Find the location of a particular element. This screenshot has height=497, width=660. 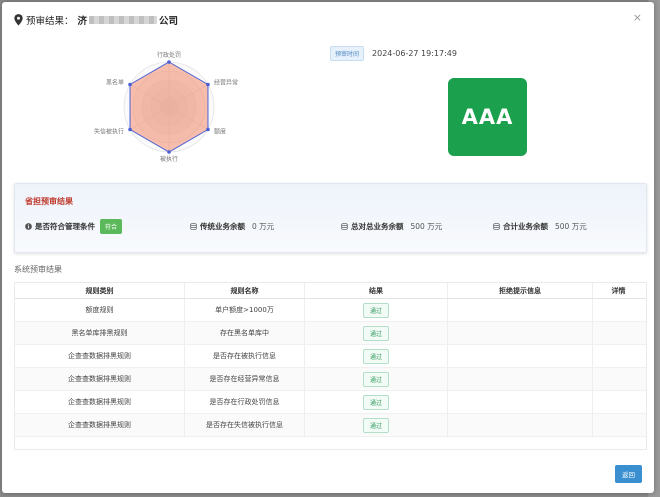

radar-axis-label: 失信被执行 is located at coordinates (109, 132).